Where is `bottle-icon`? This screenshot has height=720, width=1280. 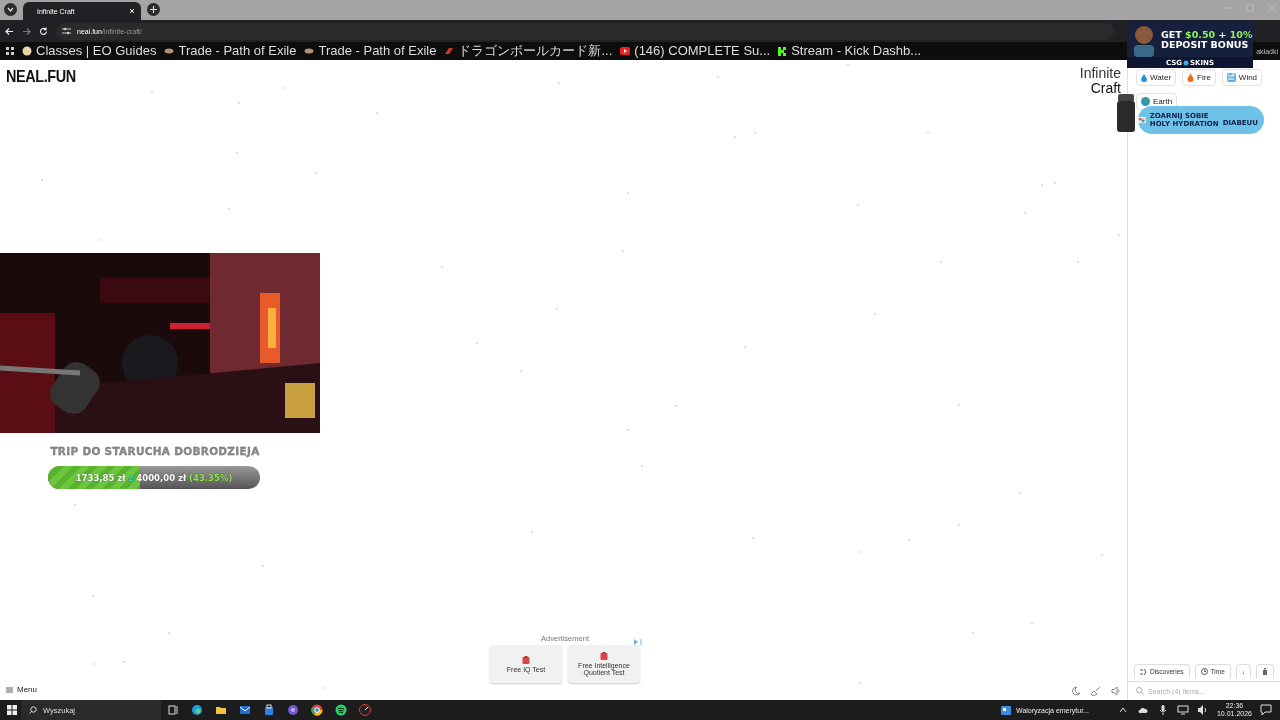
bottle-icon is located at coordinates (1126, 113).